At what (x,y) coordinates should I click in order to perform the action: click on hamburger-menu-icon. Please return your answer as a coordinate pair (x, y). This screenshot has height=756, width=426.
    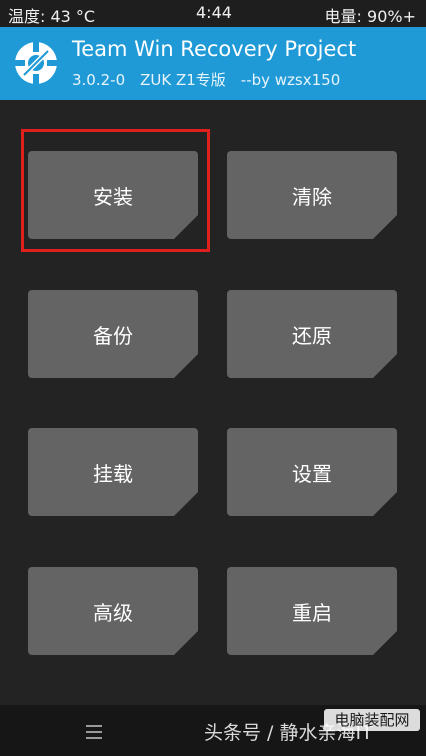
    Looking at the image, I should click on (94, 733).